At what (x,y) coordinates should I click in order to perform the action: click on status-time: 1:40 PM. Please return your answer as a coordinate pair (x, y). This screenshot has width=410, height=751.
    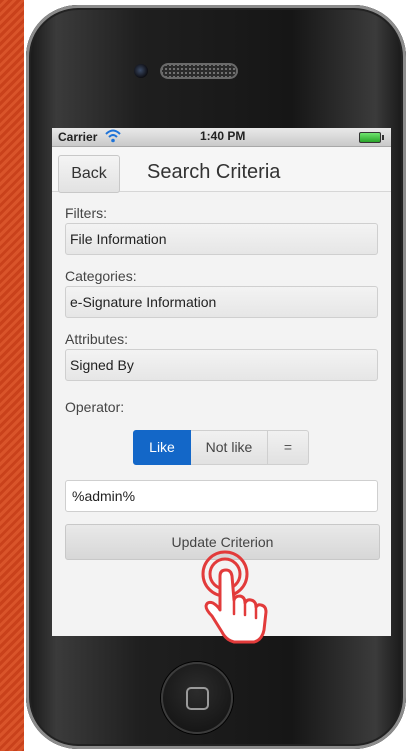
    Looking at the image, I should click on (223, 136).